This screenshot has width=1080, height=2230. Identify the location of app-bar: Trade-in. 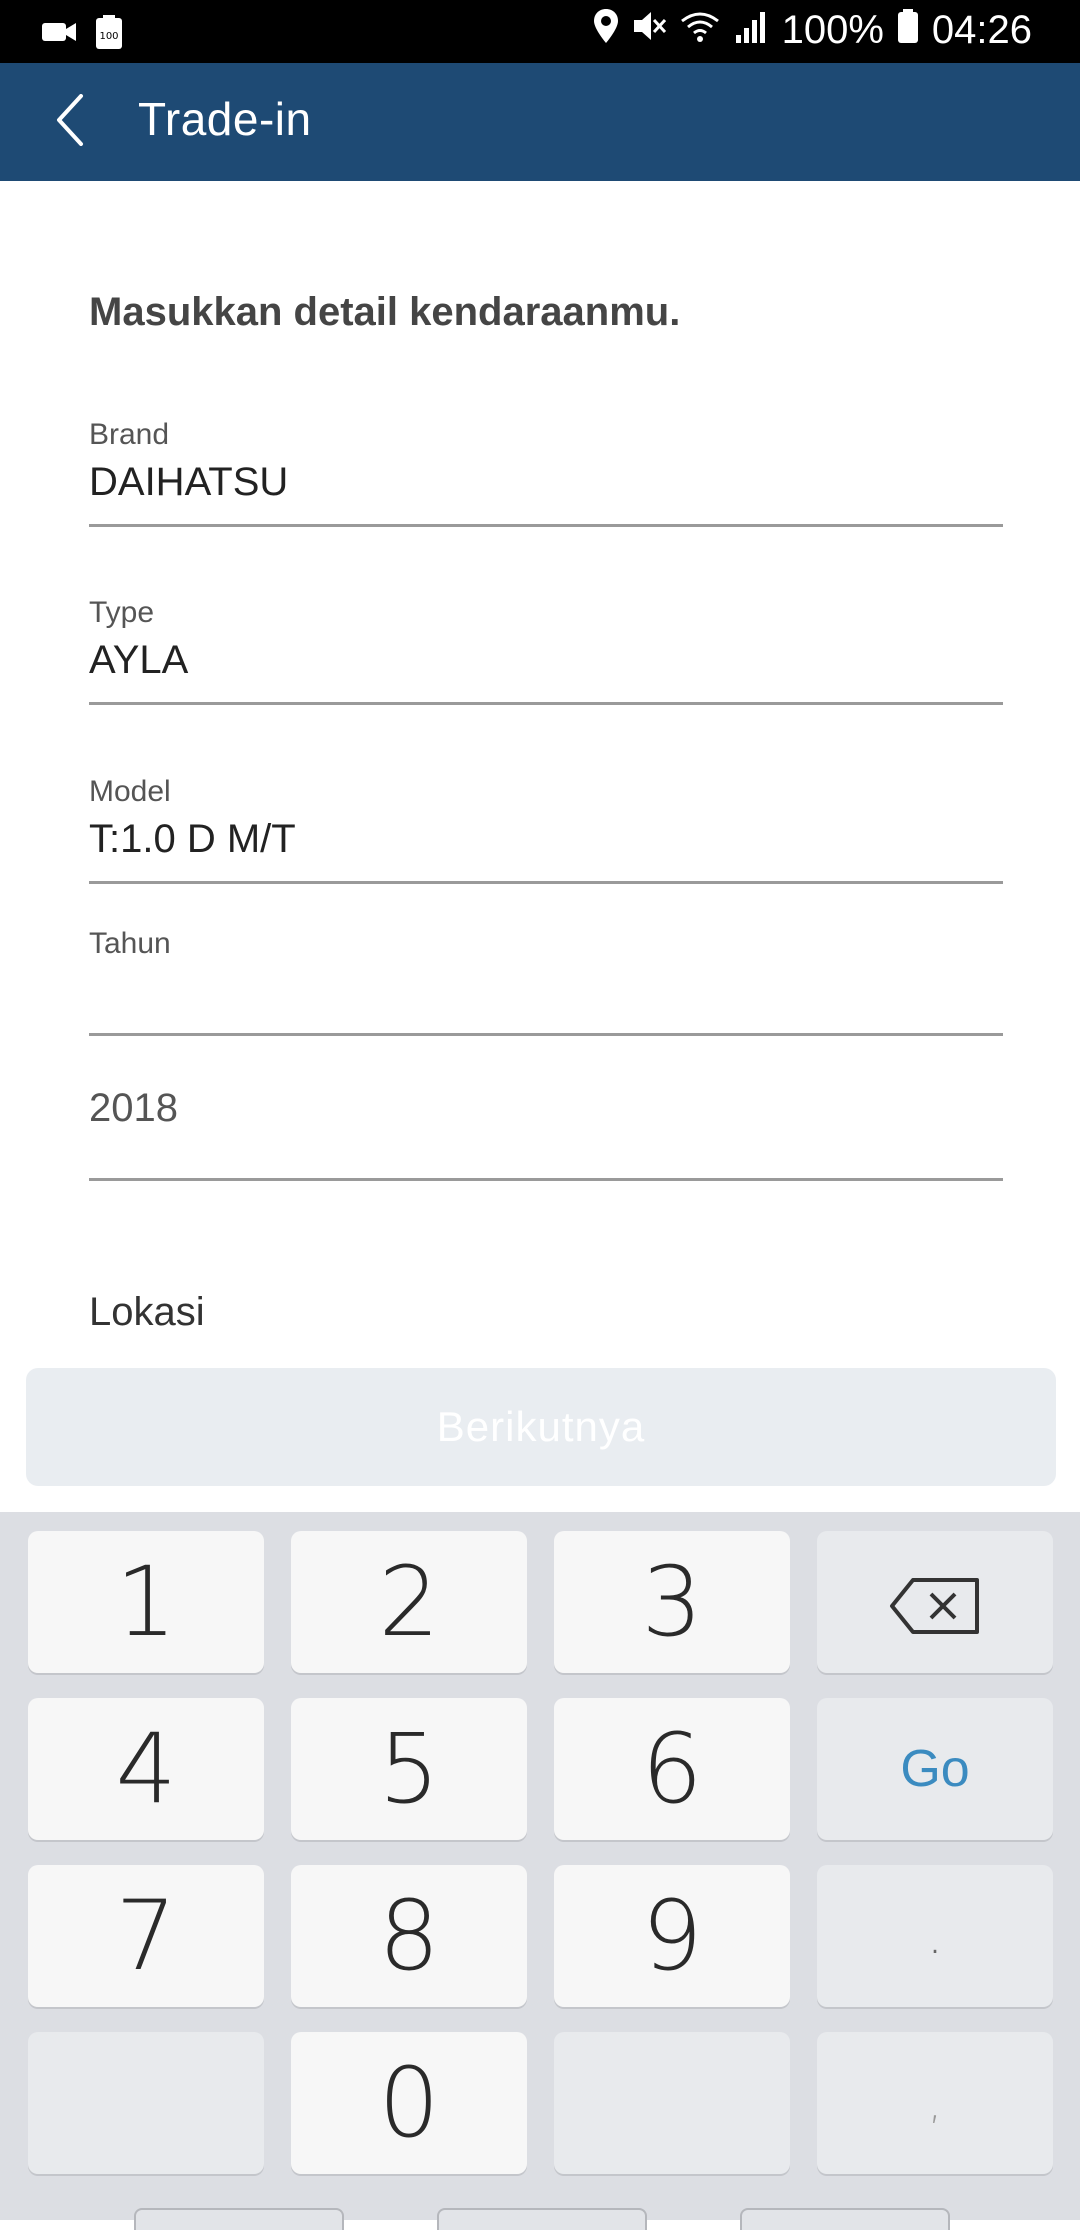
(540, 122).